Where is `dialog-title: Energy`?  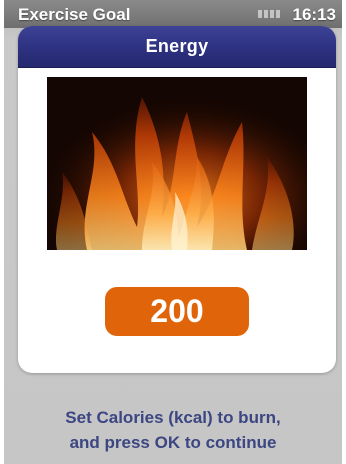
dialog-title: Energy is located at coordinates (177, 46).